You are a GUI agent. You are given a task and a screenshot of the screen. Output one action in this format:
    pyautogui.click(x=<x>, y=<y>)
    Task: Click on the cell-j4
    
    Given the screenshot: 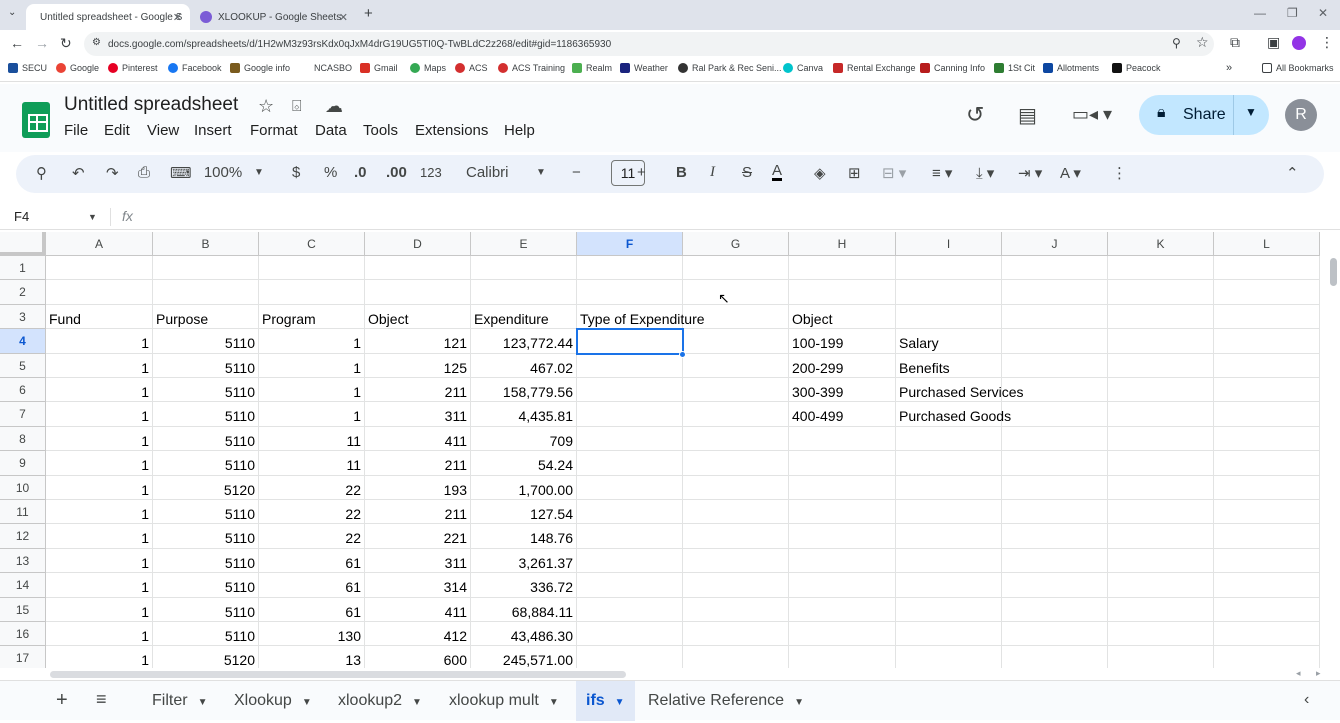 What is the action you would take?
    pyautogui.click(x=1055, y=341)
    